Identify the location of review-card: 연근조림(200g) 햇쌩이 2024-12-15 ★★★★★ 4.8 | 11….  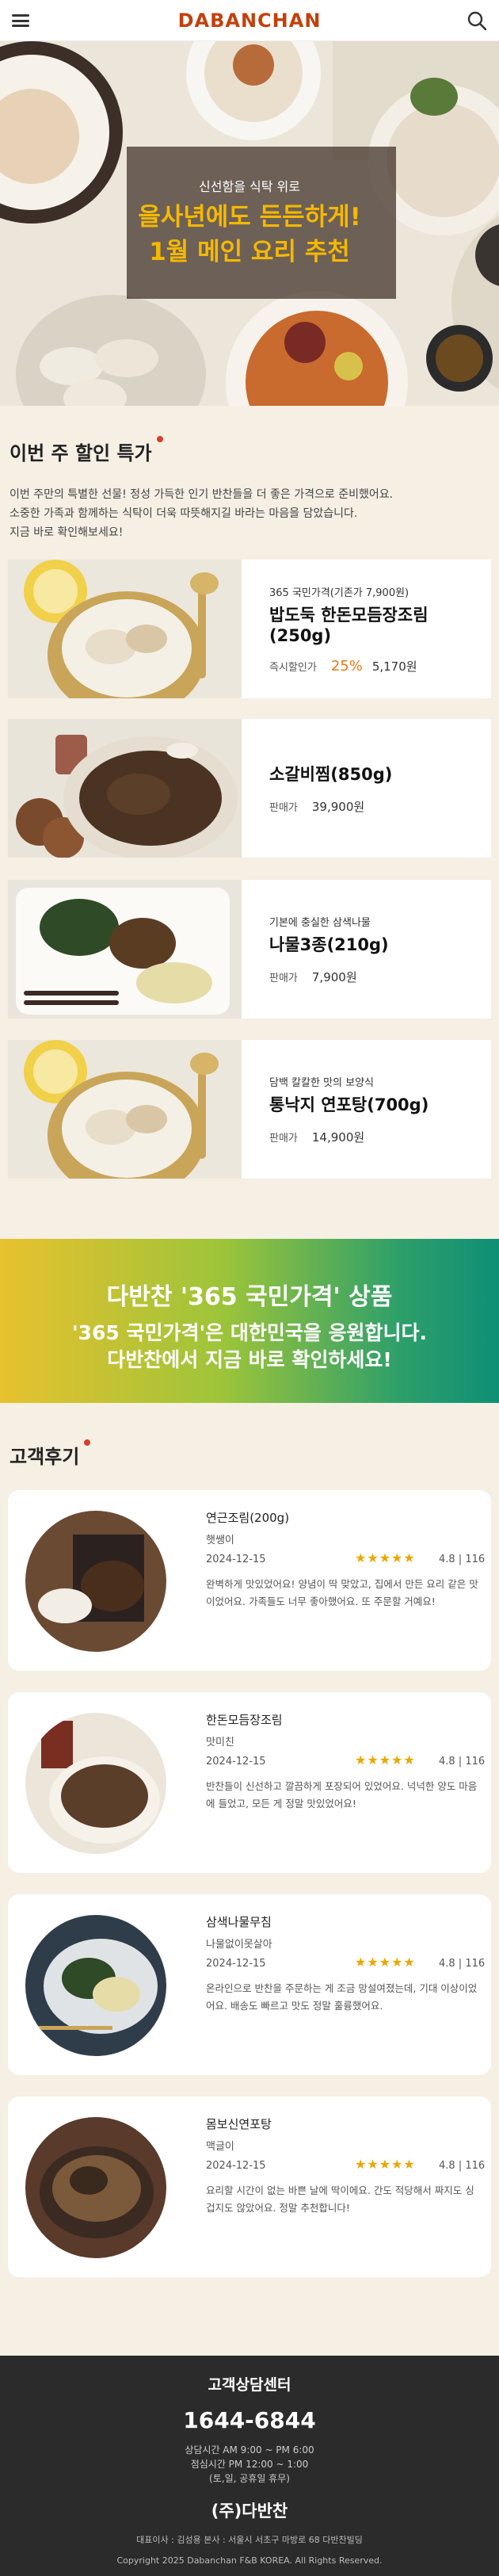
(249, 1580).